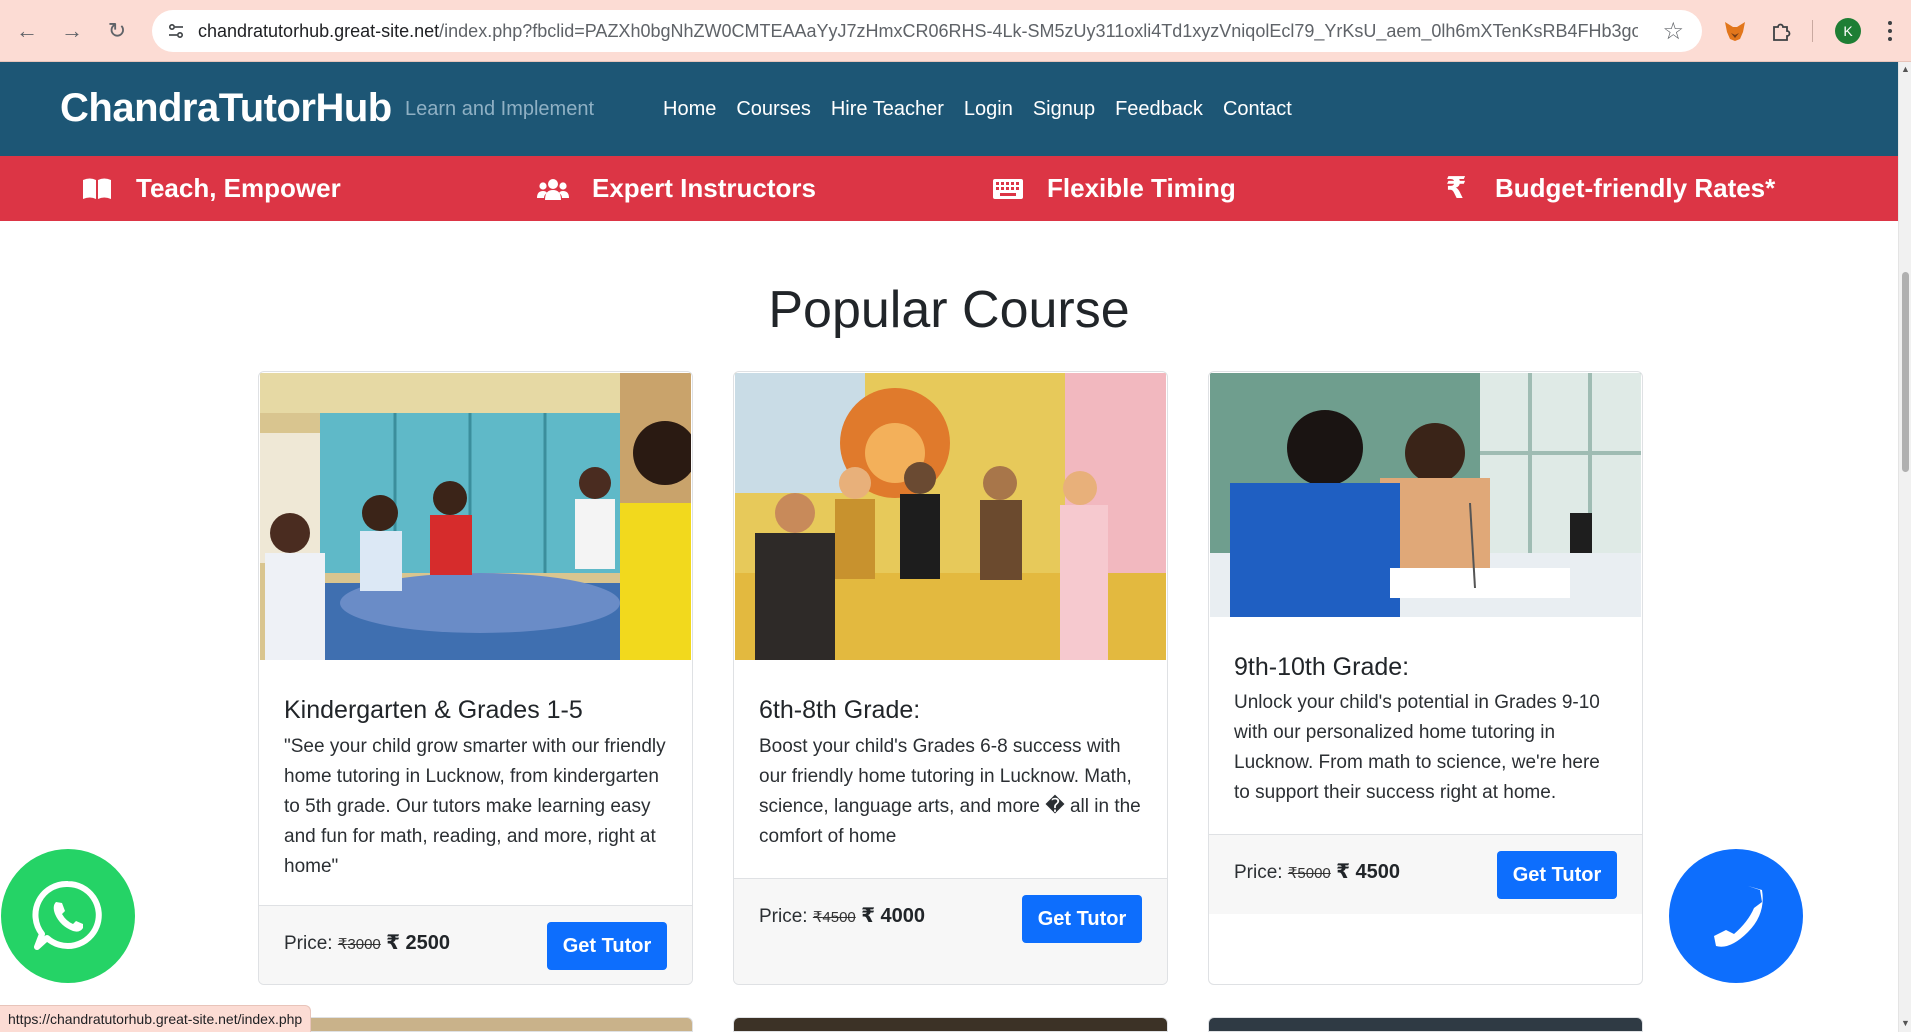 Image resolution: width=1911 pixels, height=1032 pixels. Describe the element at coordinates (1812, 31) in the screenshot. I see `toolbar-divider` at that location.